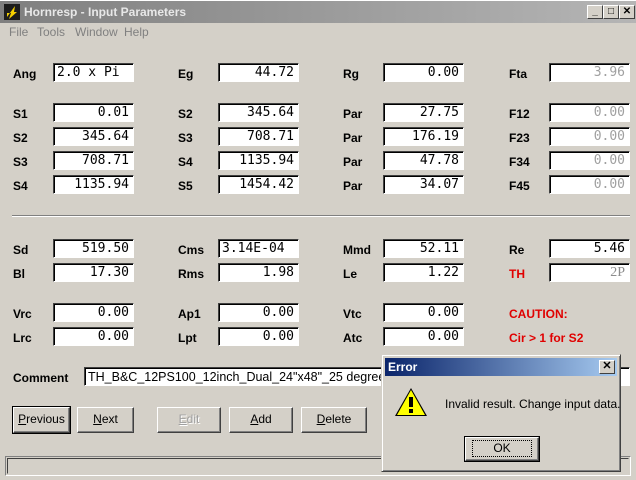 The height and width of the screenshot is (480, 636). Describe the element at coordinates (423, 184) in the screenshot. I see `par4-field: 34.07` at that location.